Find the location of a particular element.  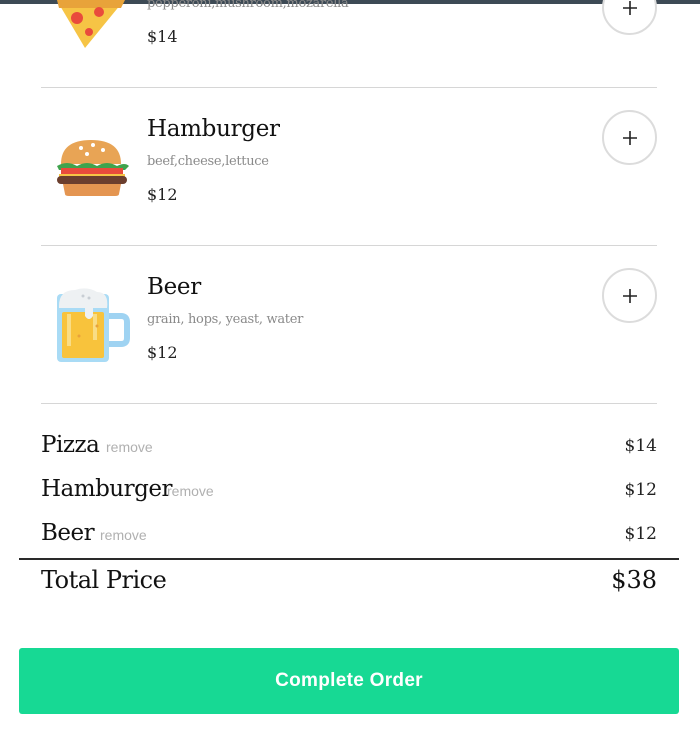

item-ingredients: grain, hops, yeast, water is located at coordinates (225, 319).